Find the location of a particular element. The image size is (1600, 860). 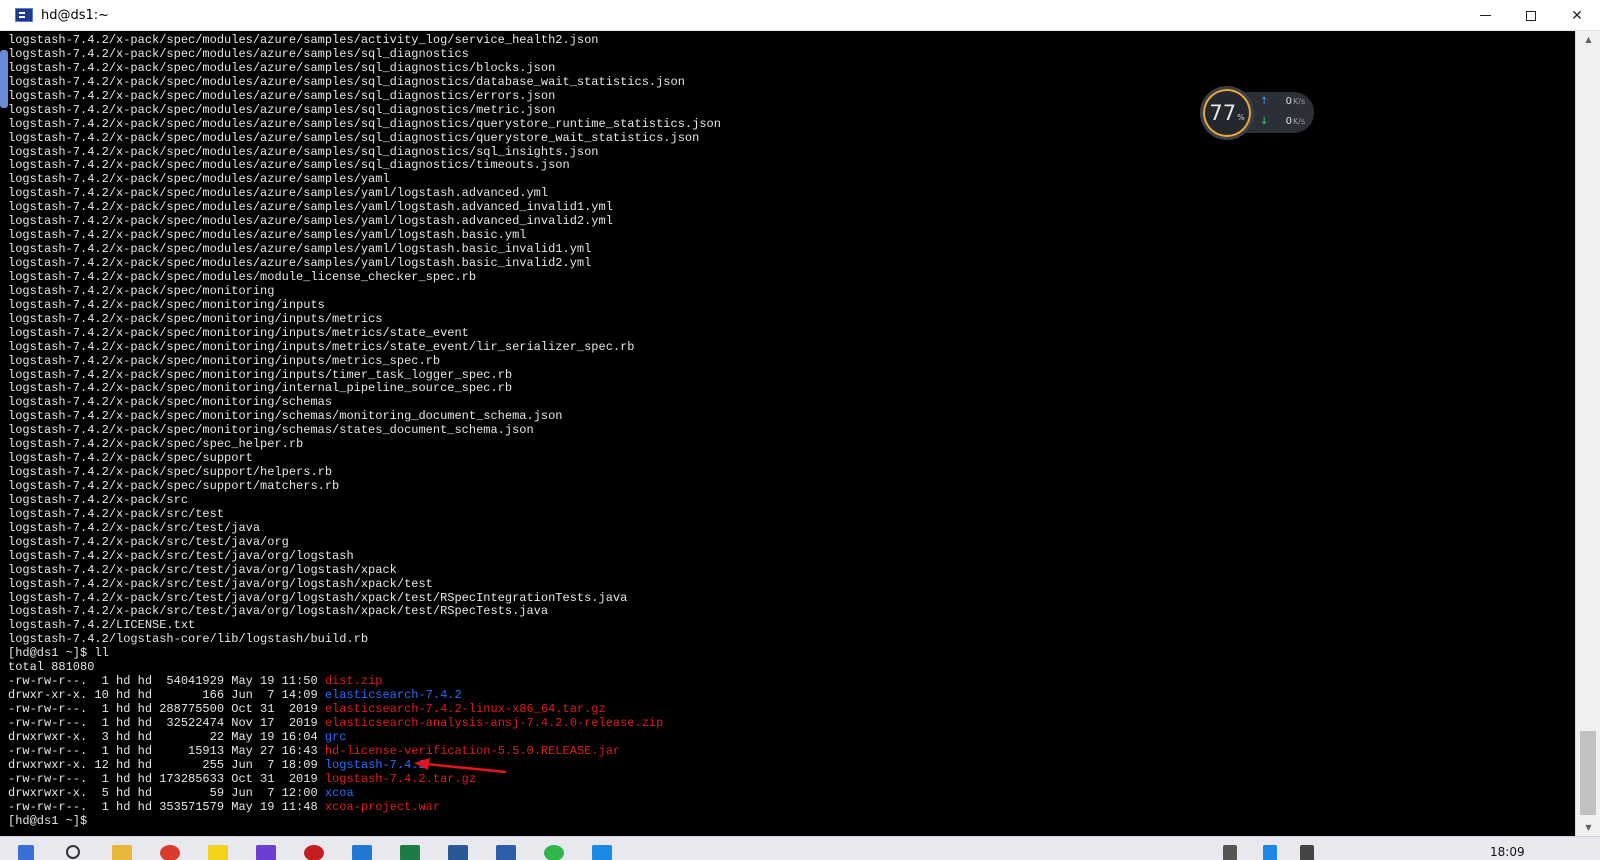

listing-row: drwxrwxr-x. 3 hd hd 22 May 19 16:04 grc is located at coordinates (791, 737).